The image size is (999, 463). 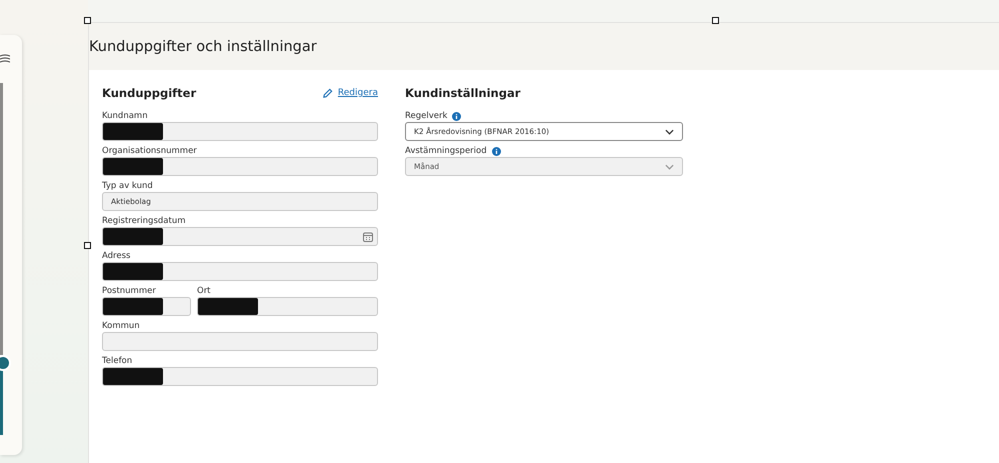 I want to click on calendar-icon, so click(x=368, y=237).